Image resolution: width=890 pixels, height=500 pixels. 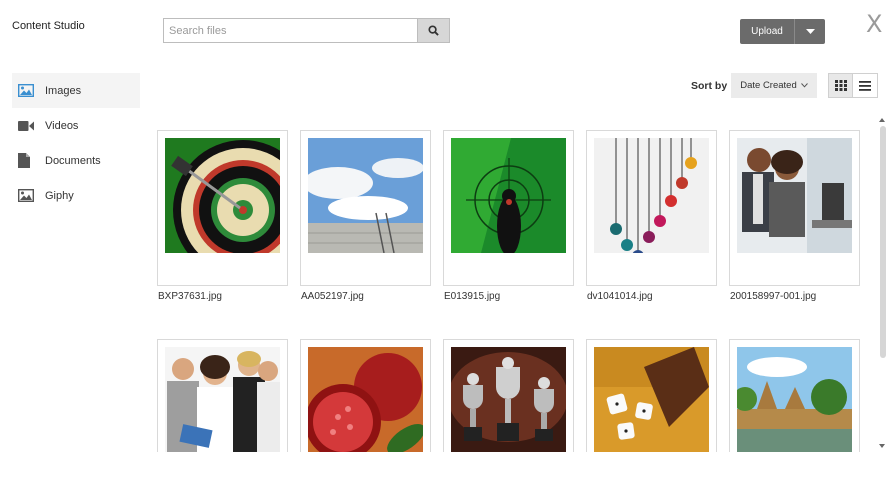 I want to click on thumbnail-pomegranate, so click(x=365, y=399).